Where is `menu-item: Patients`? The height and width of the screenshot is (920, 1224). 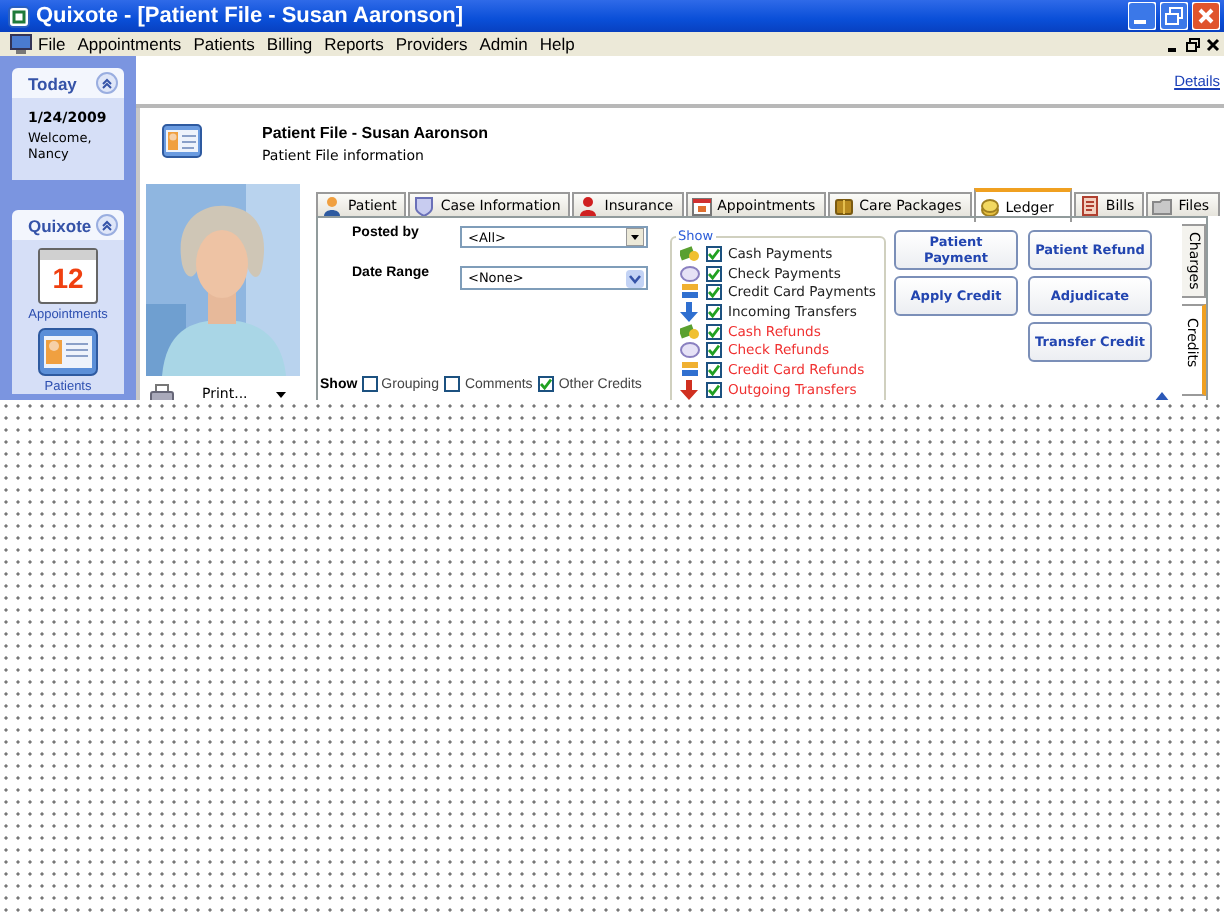
menu-item: Patients is located at coordinates (224, 44).